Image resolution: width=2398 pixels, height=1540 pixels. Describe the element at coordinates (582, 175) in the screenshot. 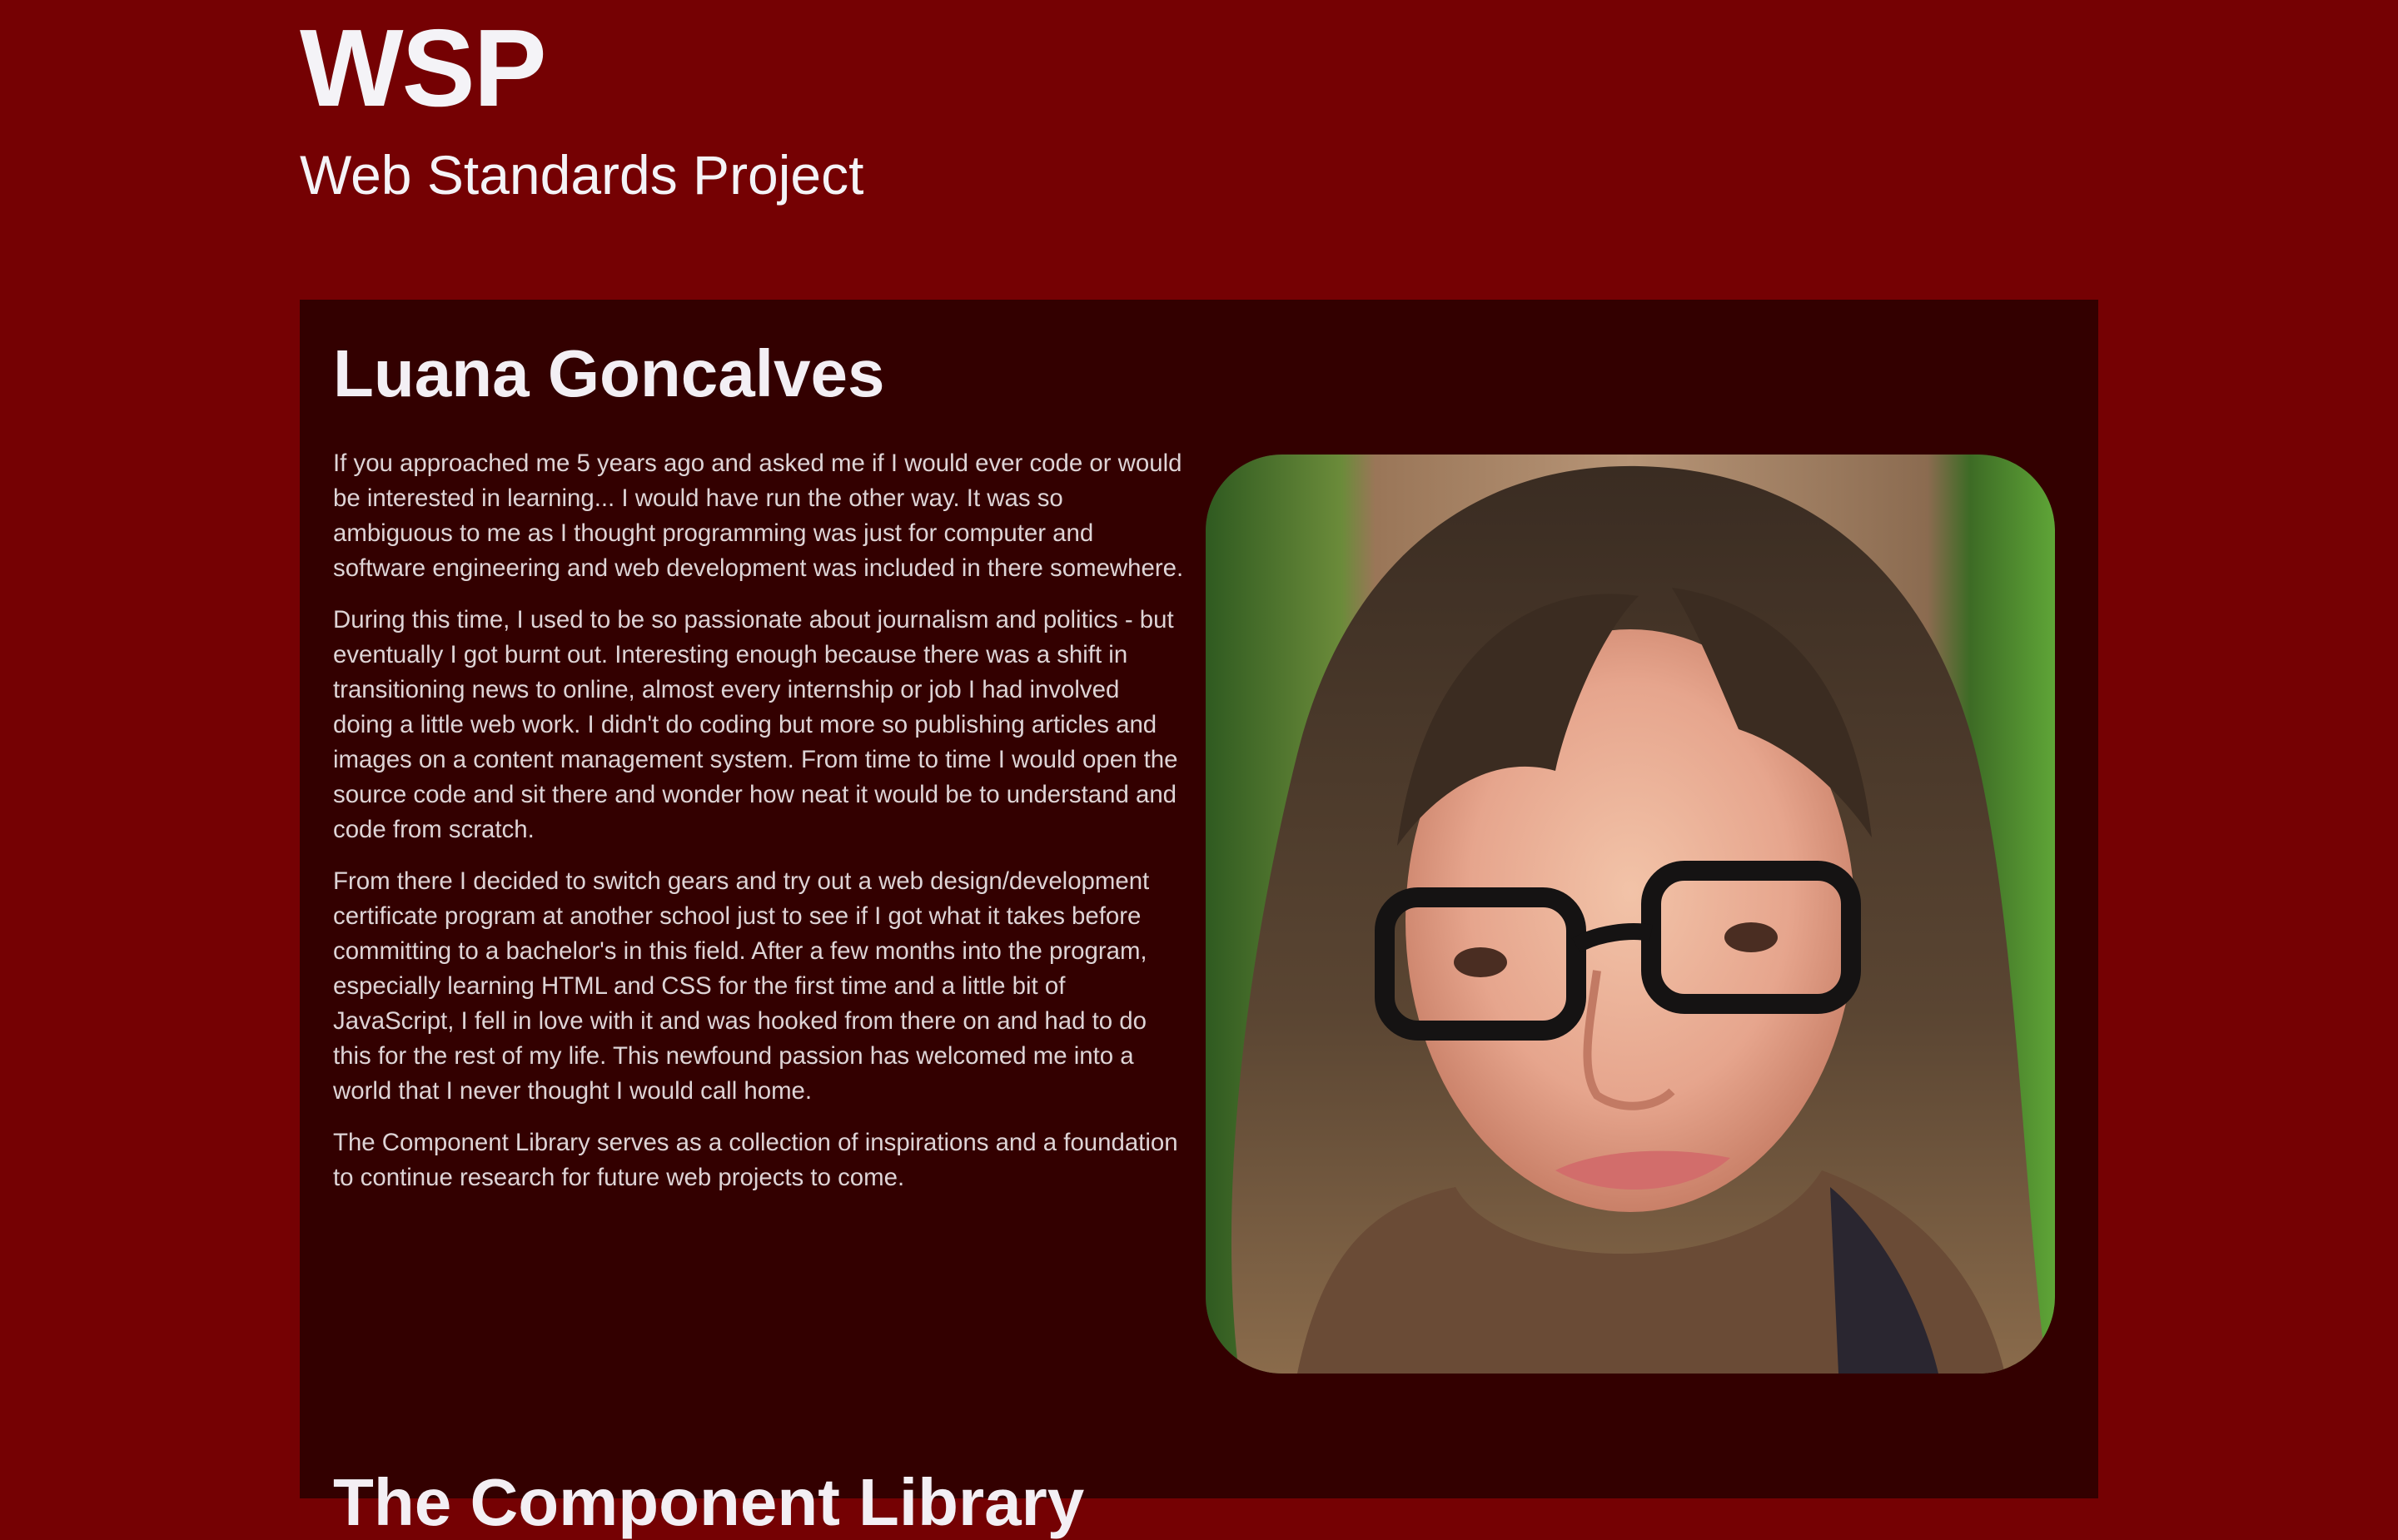

I see `site-subtitle: Web Standards Project` at that location.